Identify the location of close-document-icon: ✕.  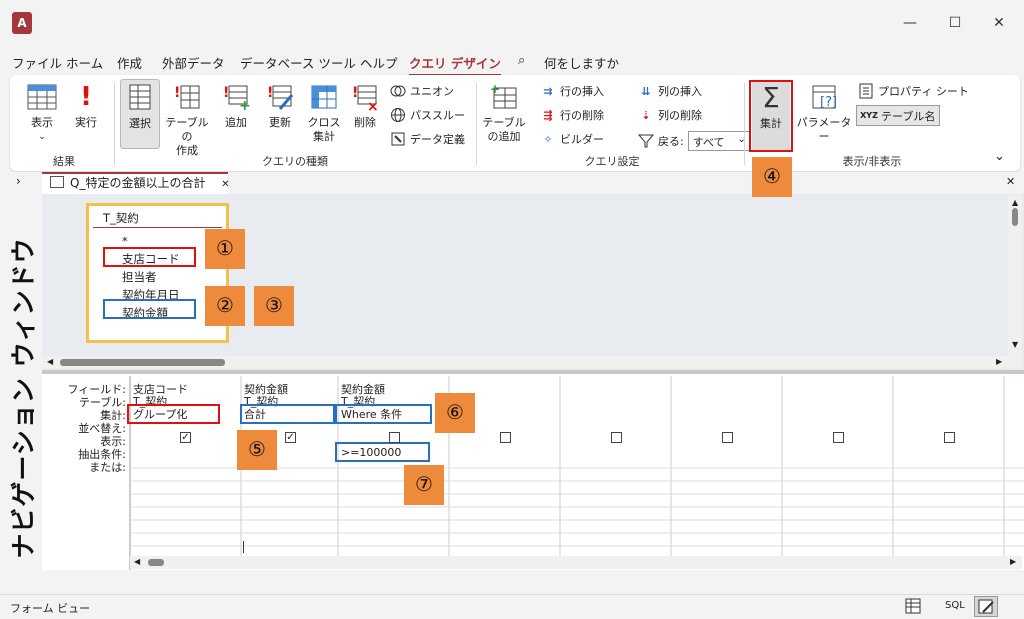
(1010, 181).